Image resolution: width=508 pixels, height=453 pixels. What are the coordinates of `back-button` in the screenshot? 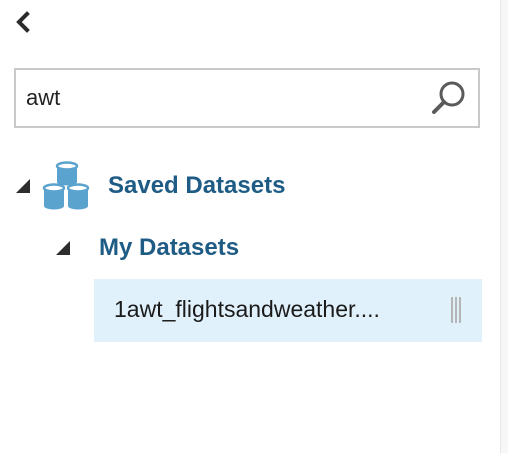 It's located at (23, 22).